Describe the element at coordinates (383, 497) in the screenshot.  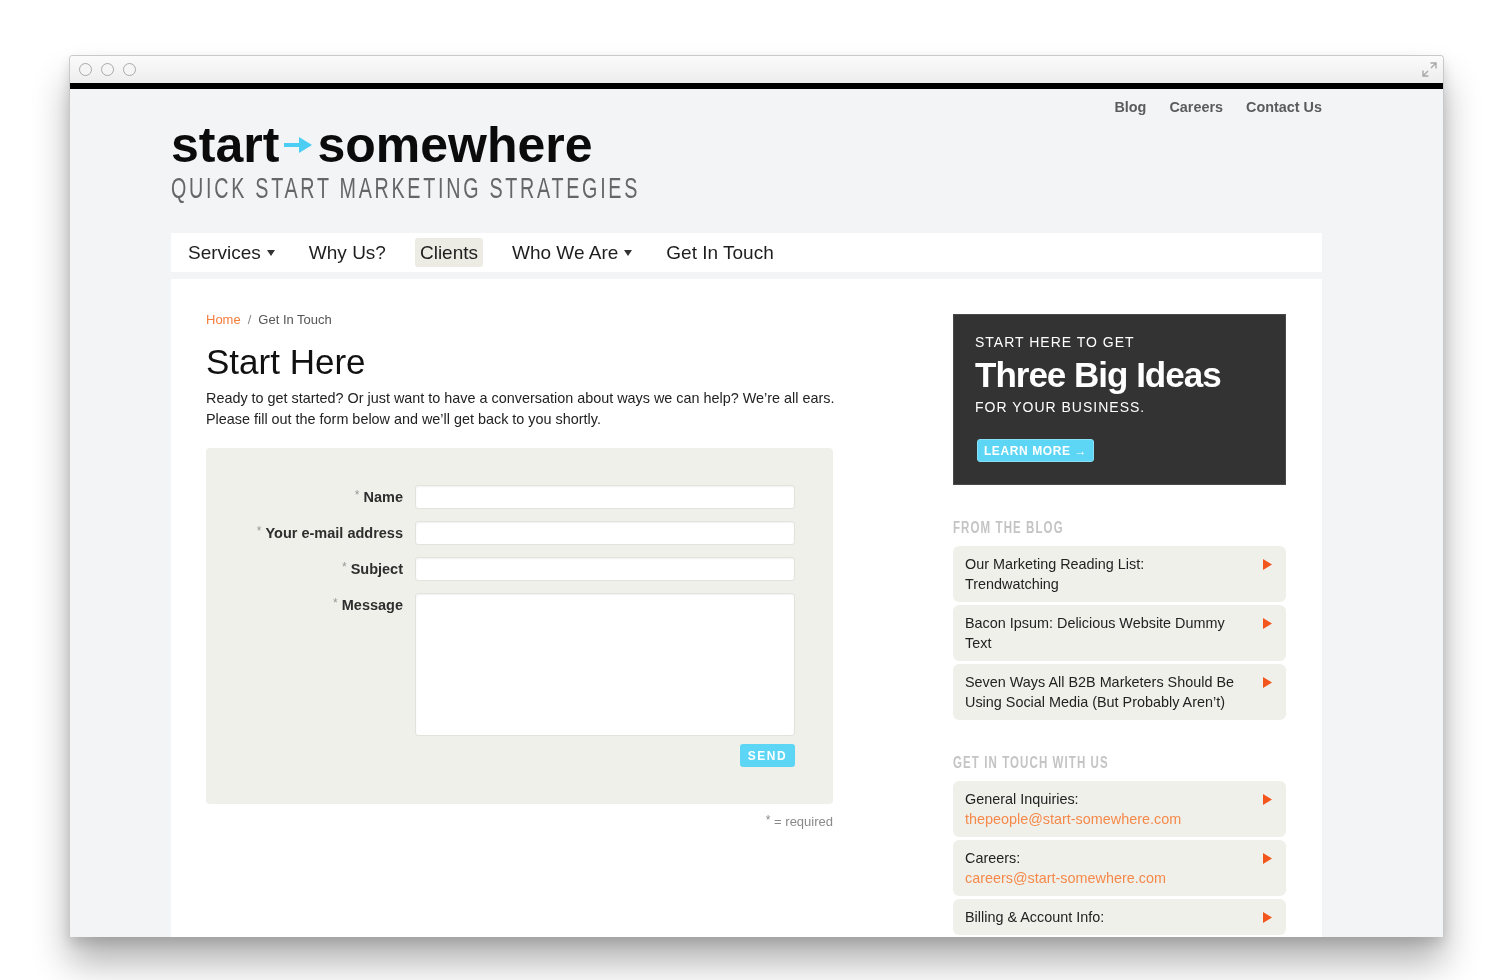
I see `field-label: Name` at that location.